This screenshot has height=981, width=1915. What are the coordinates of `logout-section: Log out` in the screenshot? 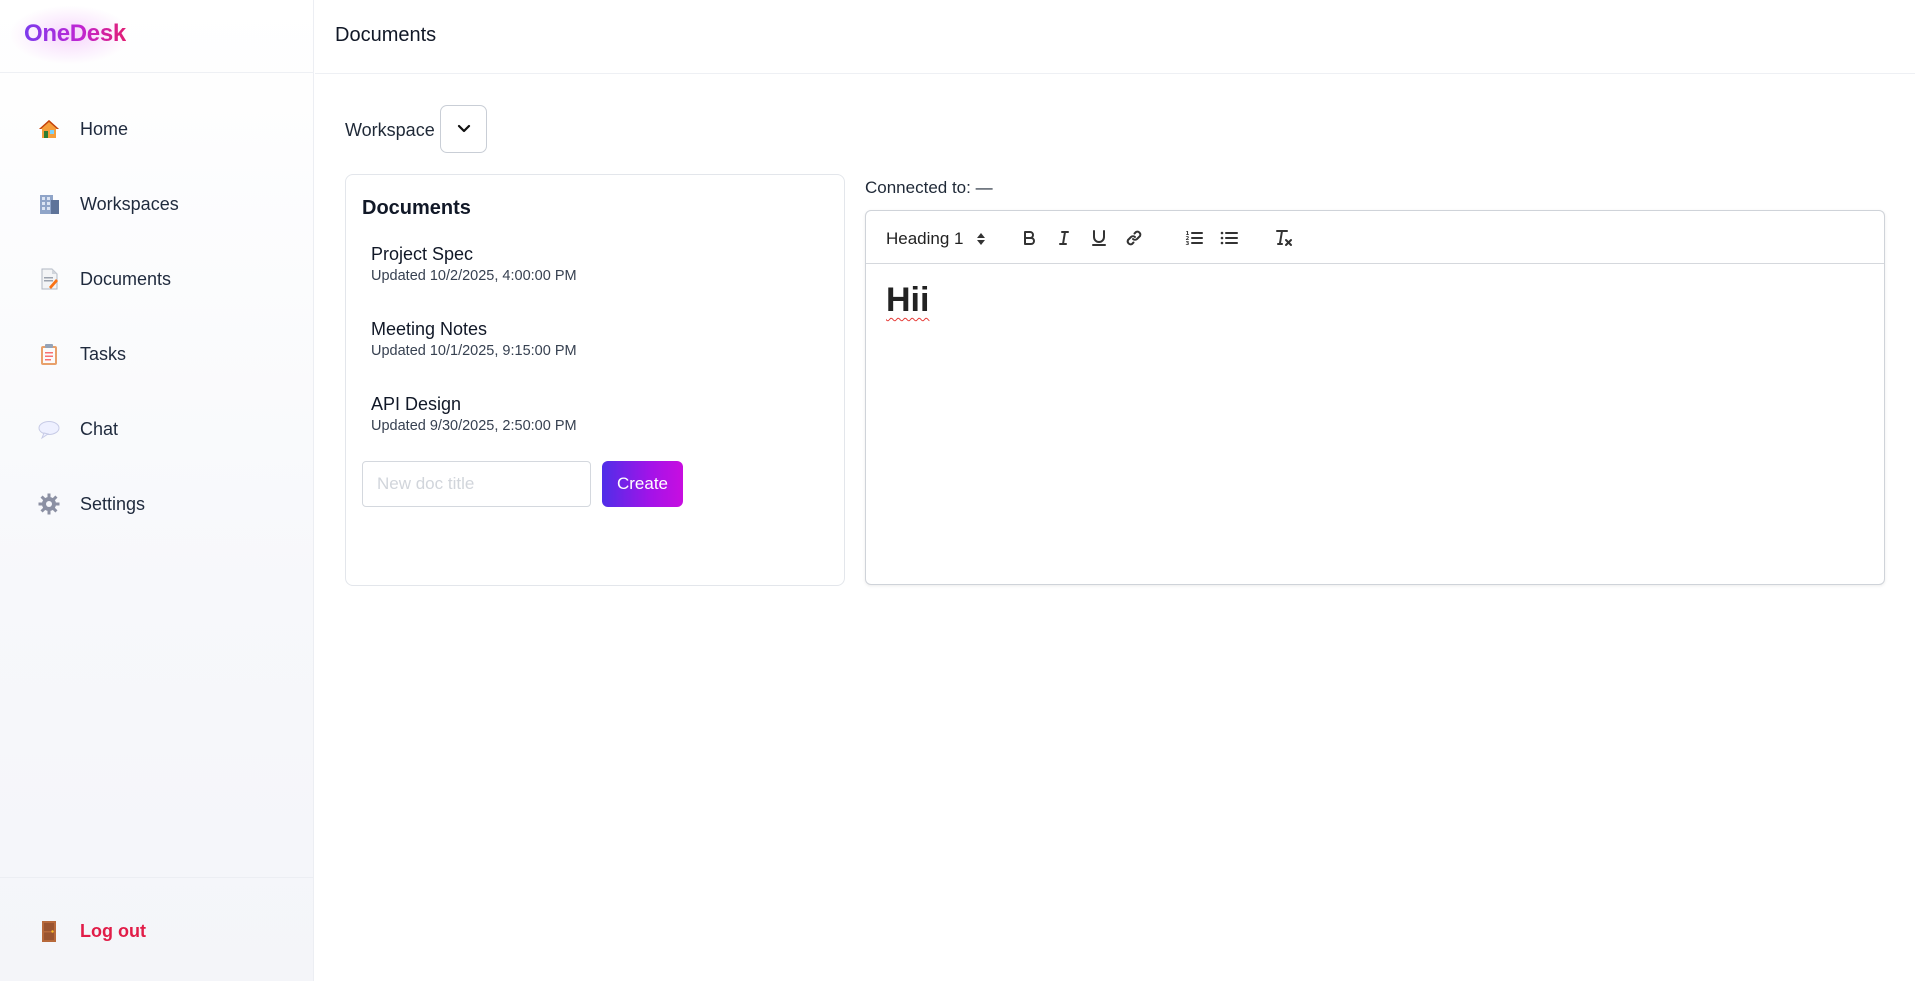 It's located at (157, 929).